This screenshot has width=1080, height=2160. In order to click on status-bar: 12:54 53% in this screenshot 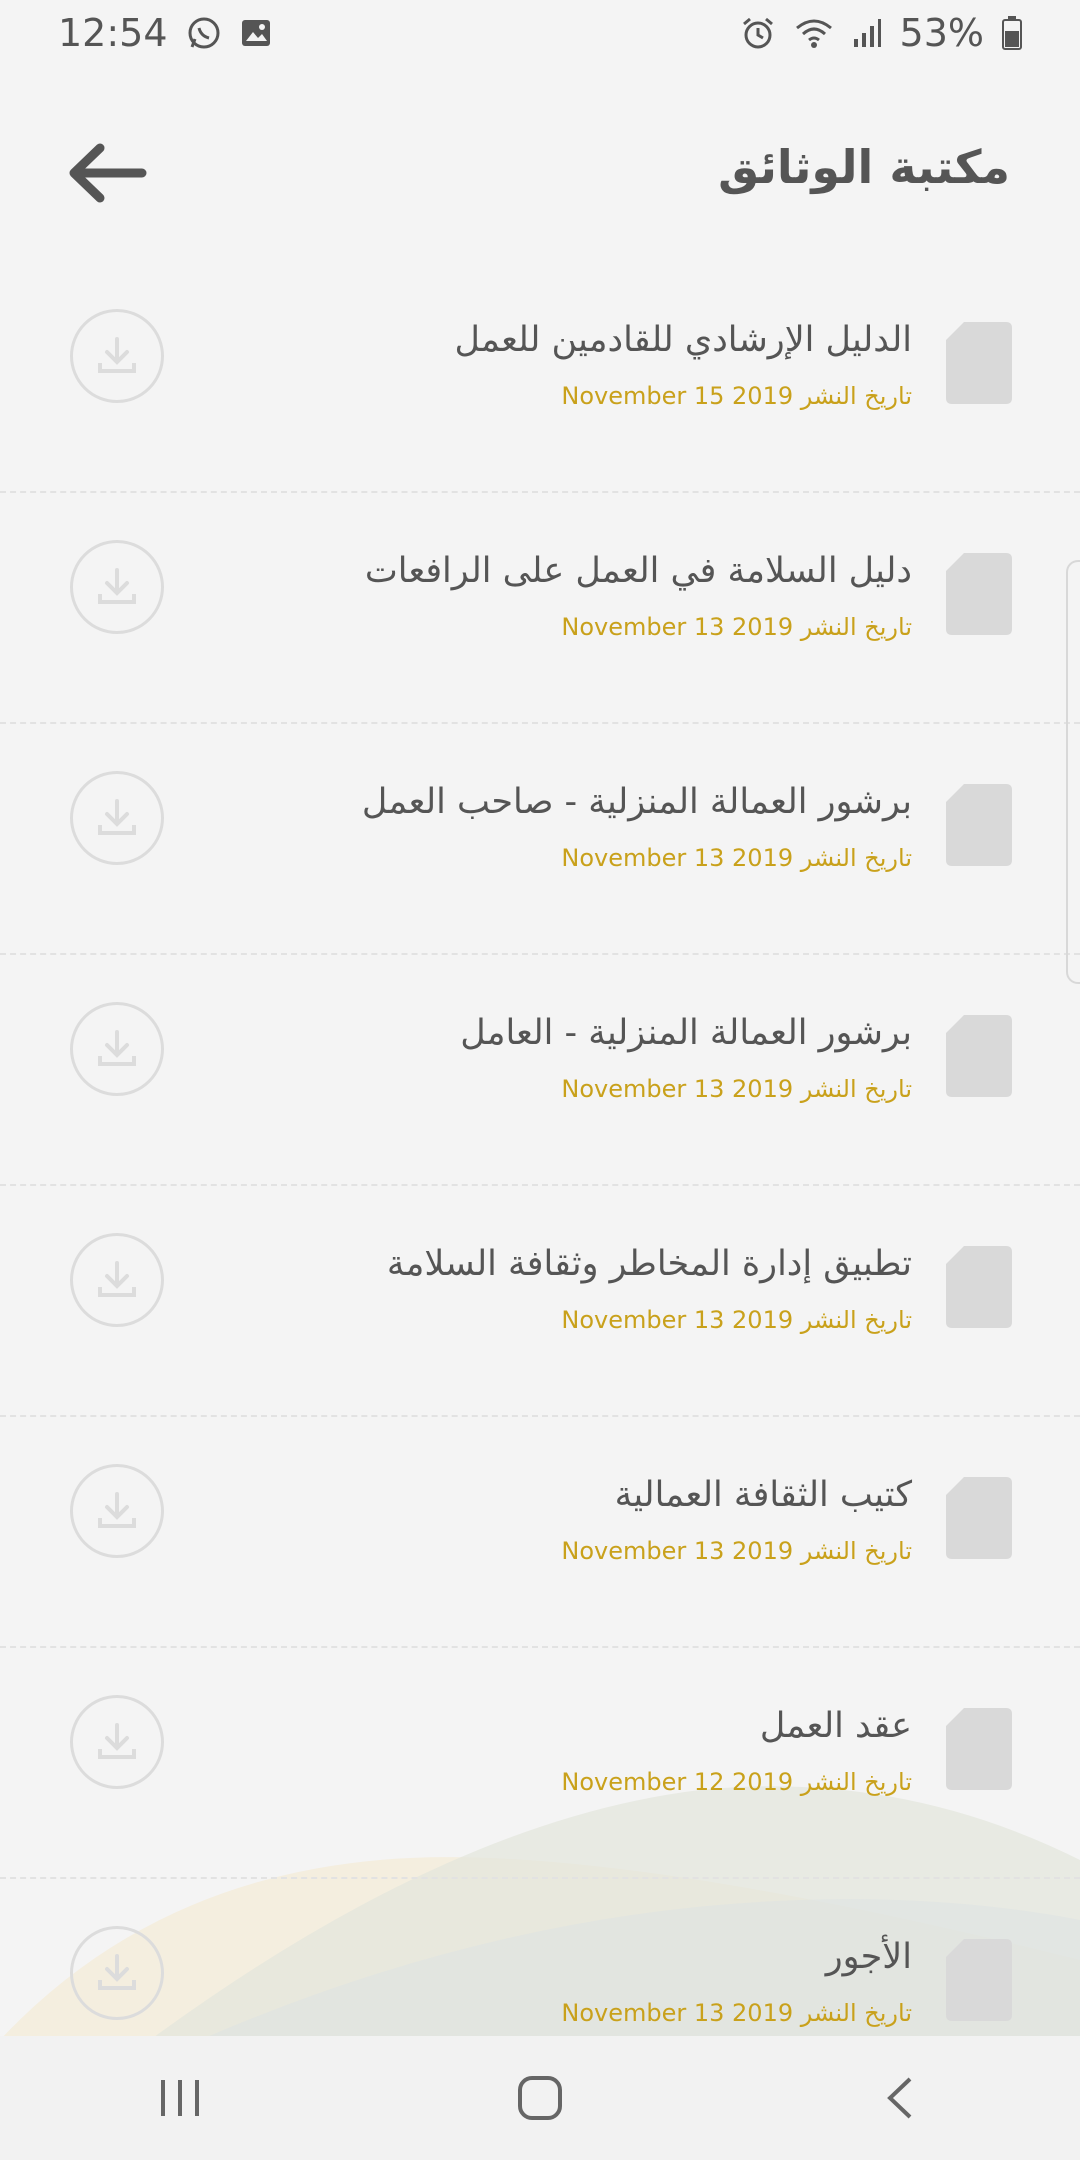, I will do `click(540, 33)`.